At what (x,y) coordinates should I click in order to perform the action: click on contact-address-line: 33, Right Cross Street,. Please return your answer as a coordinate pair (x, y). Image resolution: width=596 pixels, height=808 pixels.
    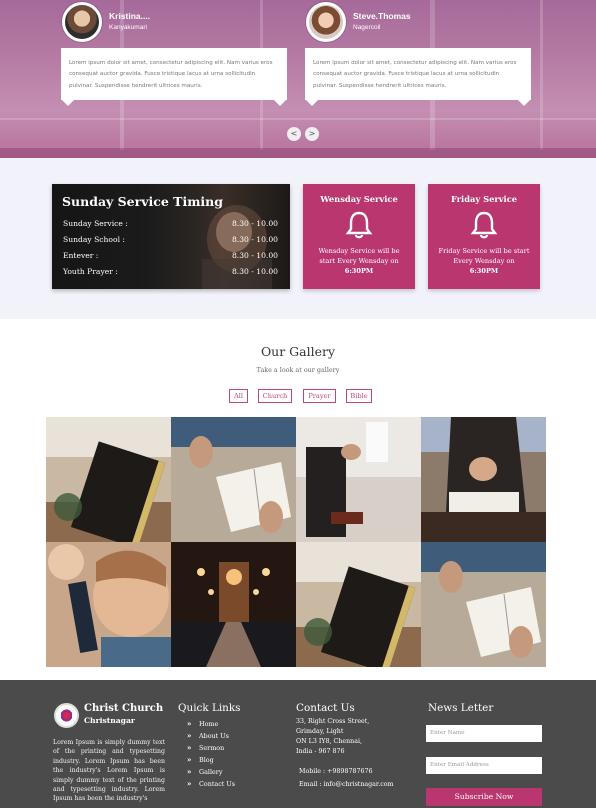
    Looking at the image, I should click on (333, 721).